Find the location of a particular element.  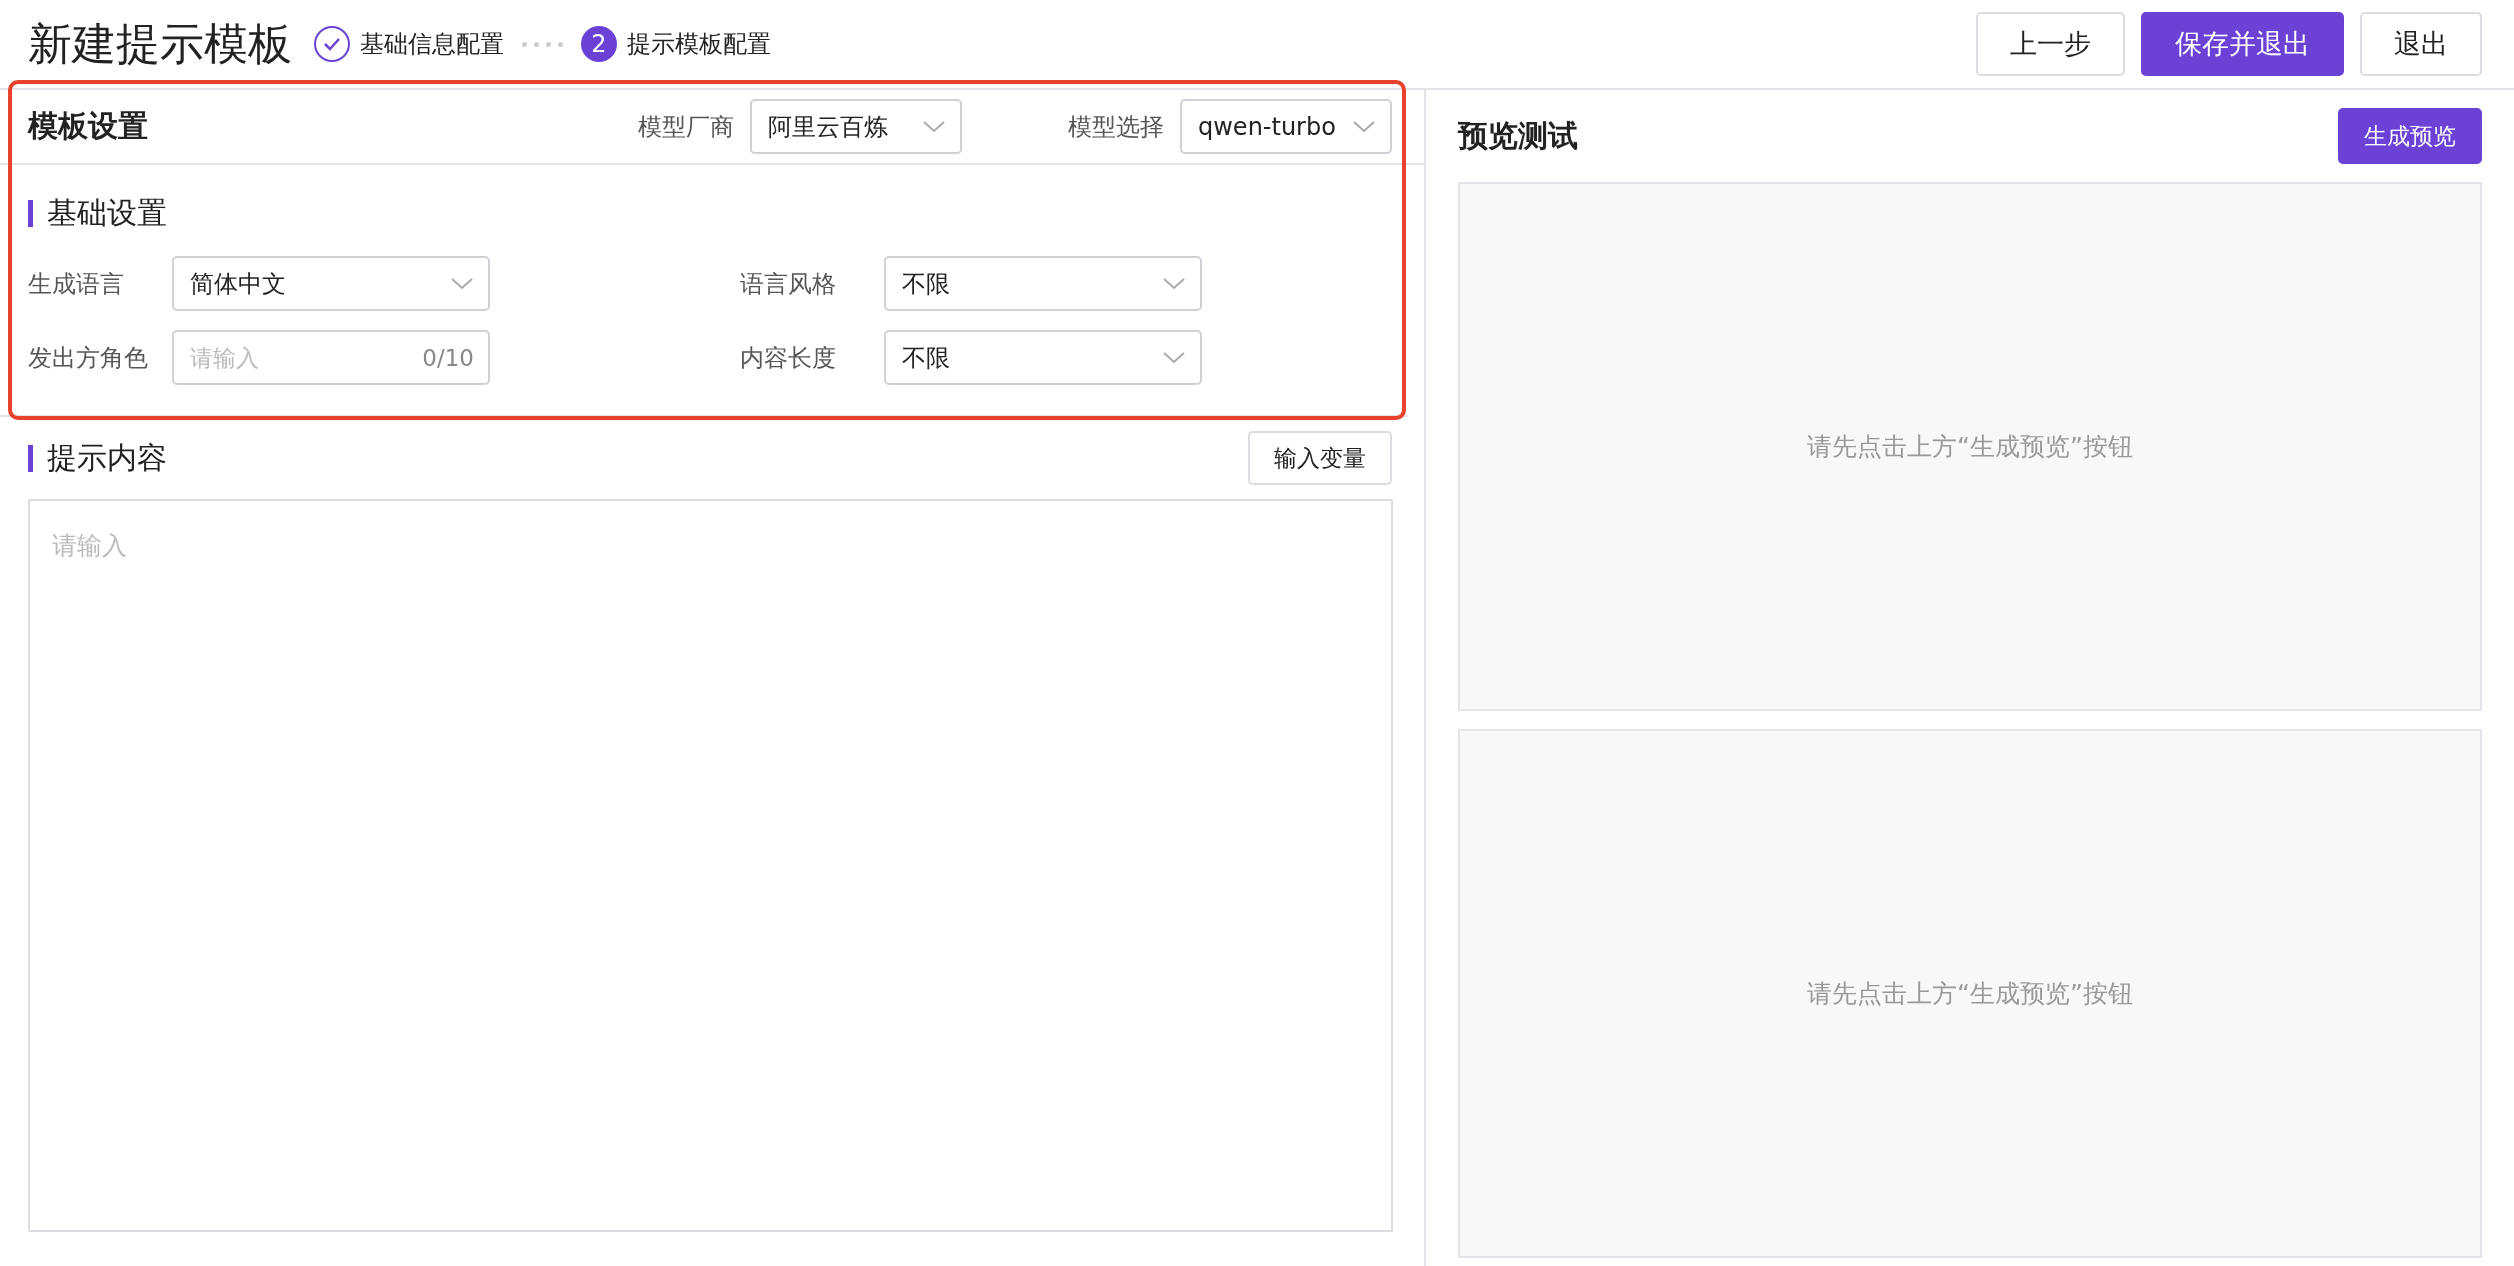

field-label: 模型厂商 is located at coordinates (686, 127).